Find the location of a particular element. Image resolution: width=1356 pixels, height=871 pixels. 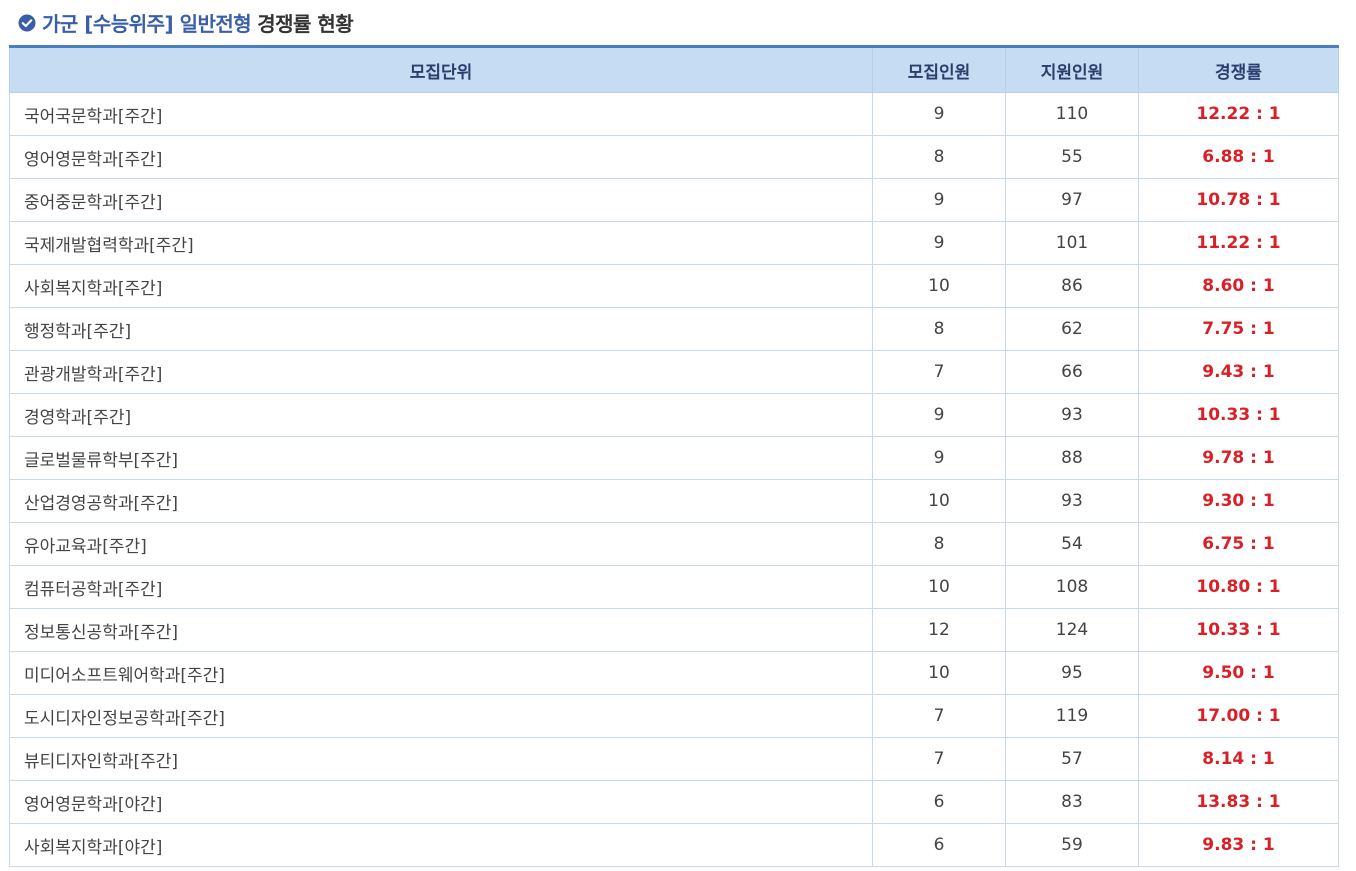

title-accent-text: 가군 [수능위주] 일반전형 is located at coordinates (147, 23).